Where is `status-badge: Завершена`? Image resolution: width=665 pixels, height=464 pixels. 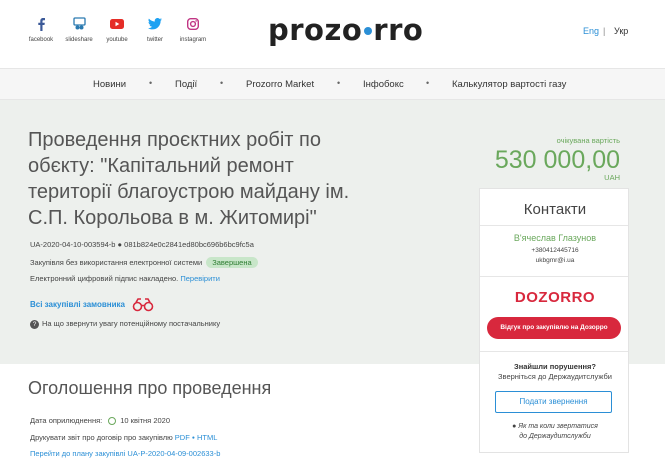 status-badge: Завершена is located at coordinates (232, 262).